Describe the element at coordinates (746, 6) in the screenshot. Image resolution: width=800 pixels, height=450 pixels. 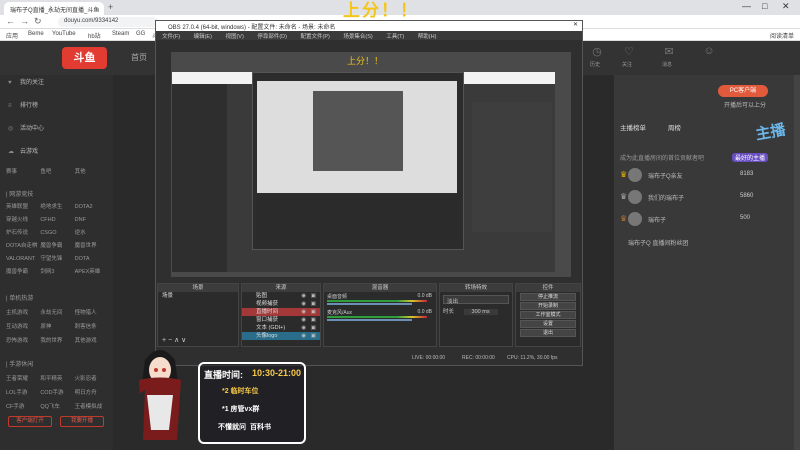
I see `minimize-button: —` at that location.